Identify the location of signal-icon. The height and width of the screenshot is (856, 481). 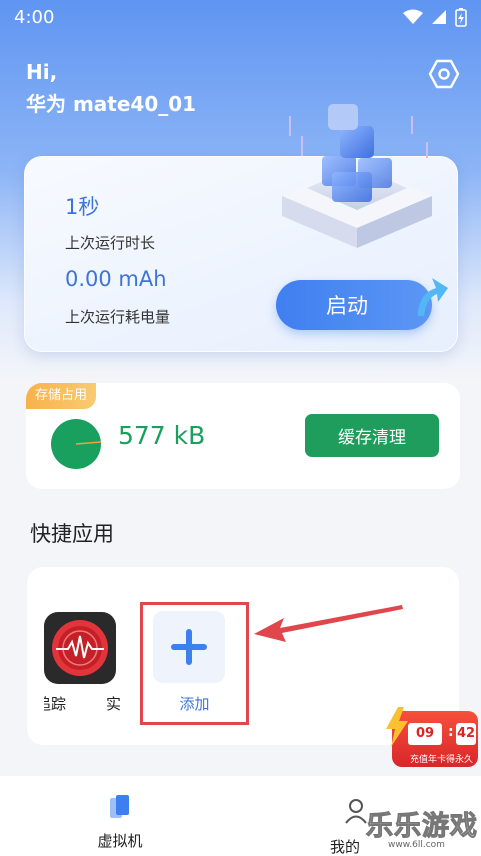
(439, 17).